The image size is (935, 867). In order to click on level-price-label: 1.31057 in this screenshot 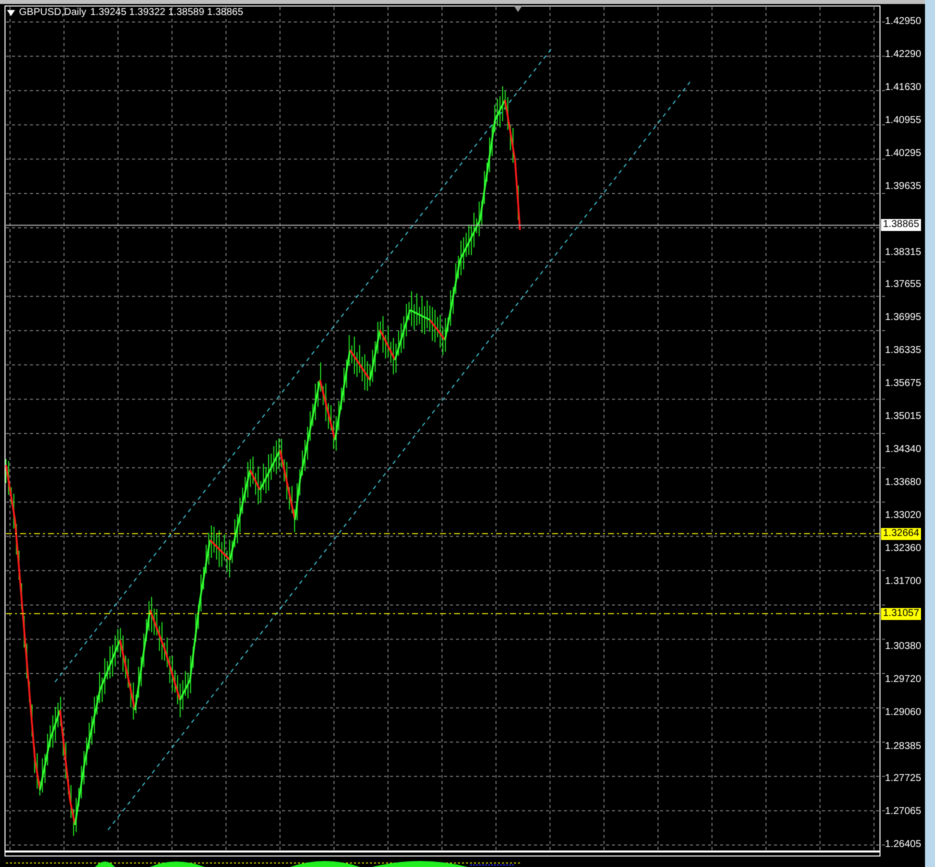, I will do `click(901, 614)`.